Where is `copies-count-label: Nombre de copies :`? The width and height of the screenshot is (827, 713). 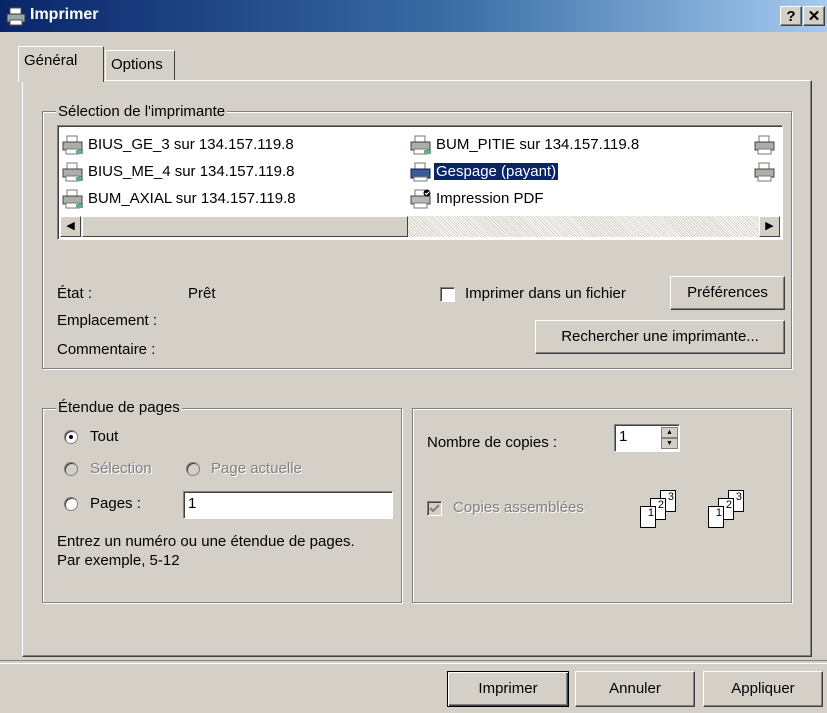
copies-count-label: Nombre de copies : is located at coordinates (492, 442).